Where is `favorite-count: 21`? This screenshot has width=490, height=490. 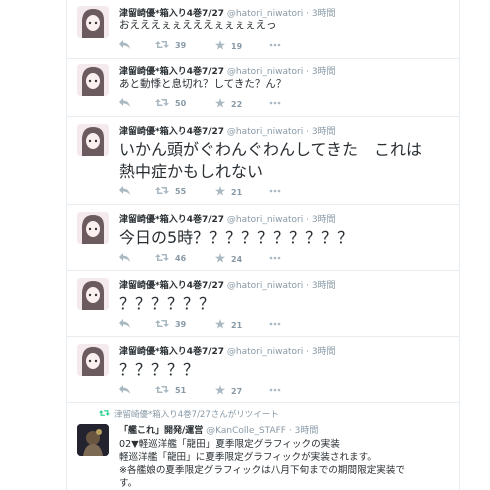 favorite-count: 21 is located at coordinates (237, 325).